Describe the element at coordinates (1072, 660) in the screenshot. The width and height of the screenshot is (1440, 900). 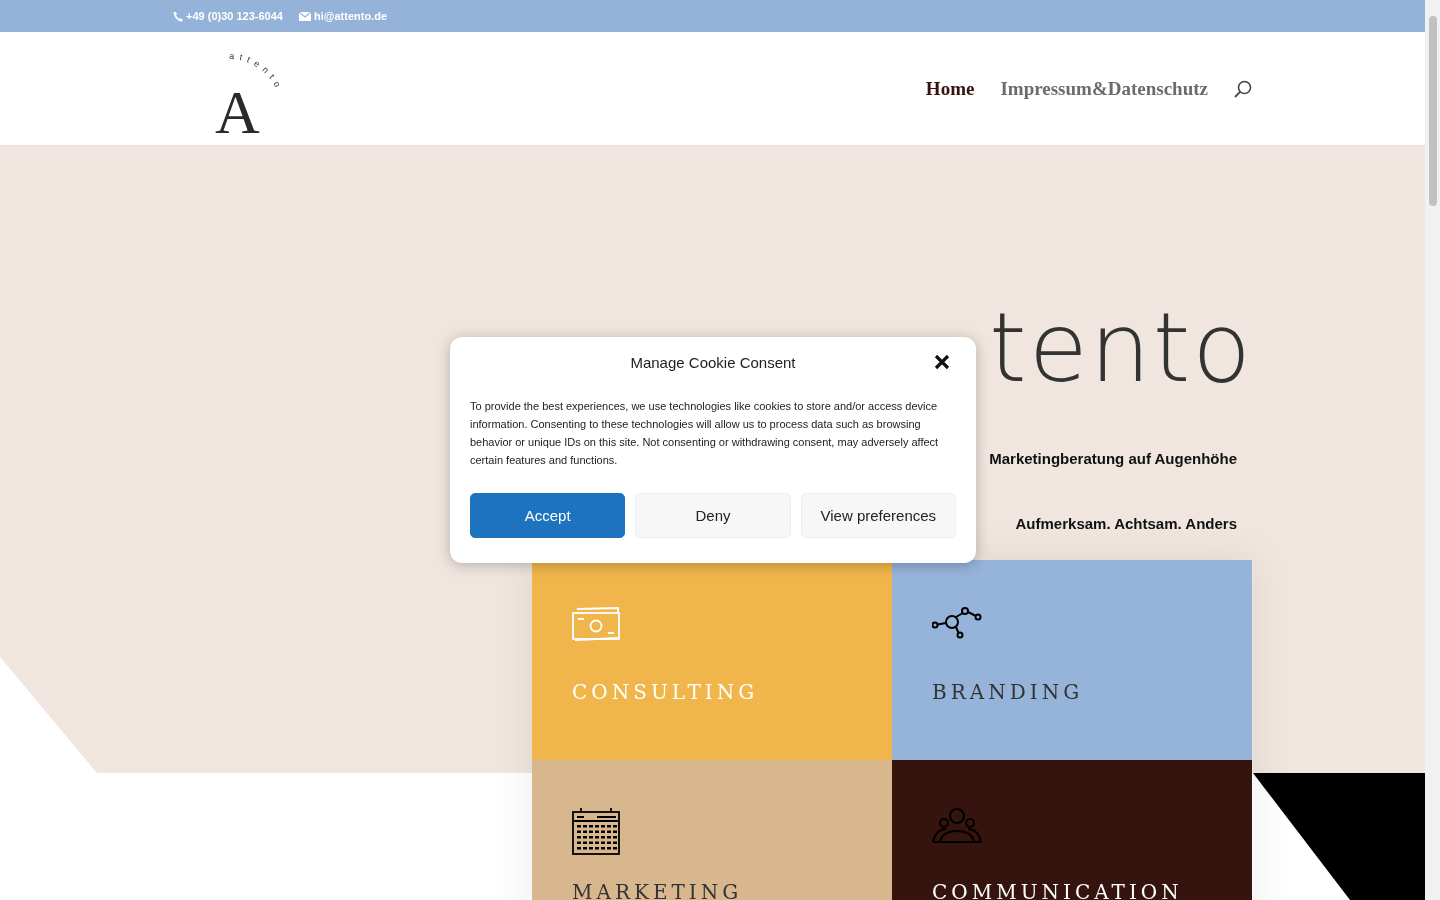
I see `service-tile: BRANDING` at that location.